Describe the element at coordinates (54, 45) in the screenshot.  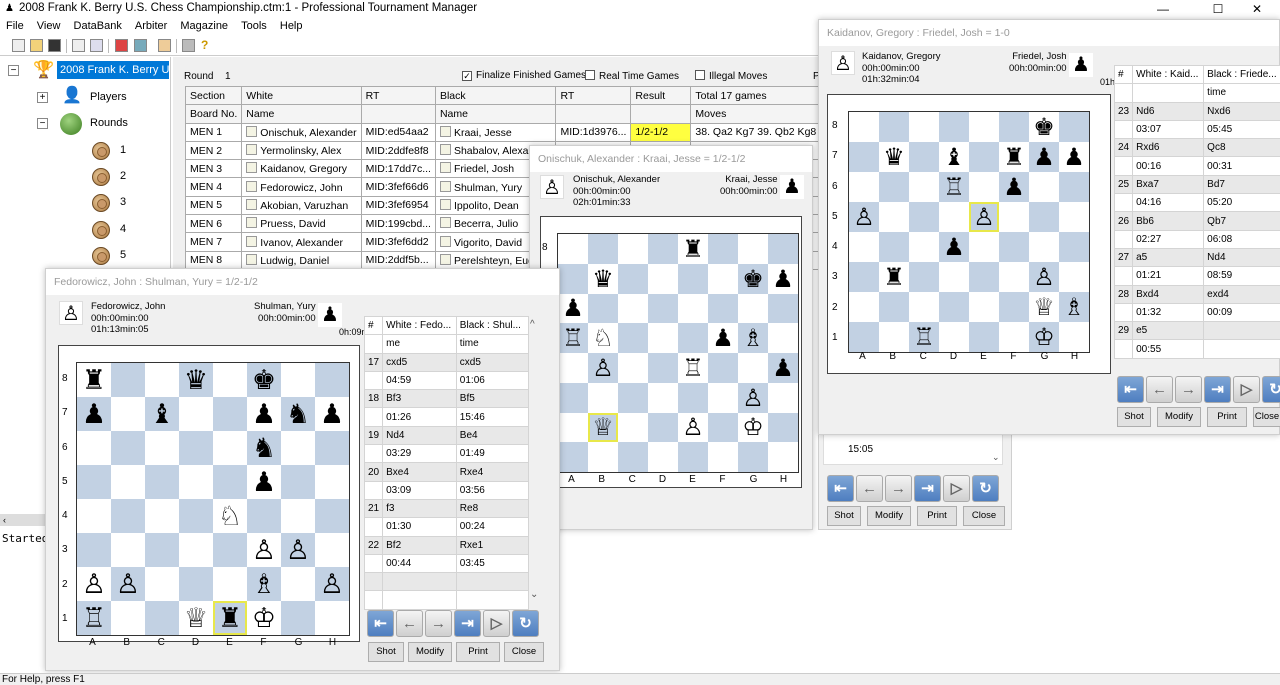
I see `save-icon` at that location.